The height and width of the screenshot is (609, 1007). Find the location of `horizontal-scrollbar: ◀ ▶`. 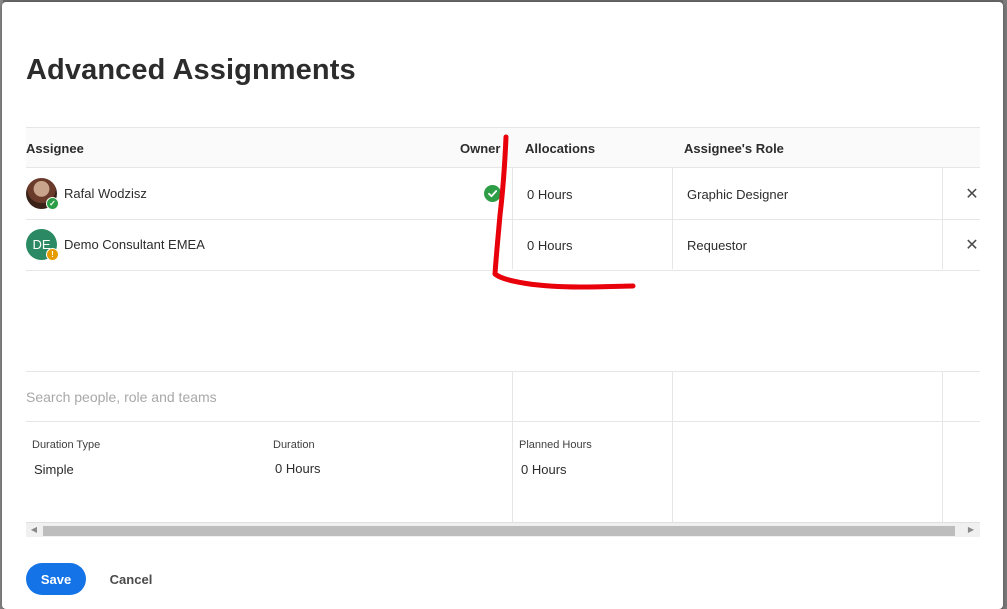

horizontal-scrollbar: ◀ ▶ is located at coordinates (503, 529).